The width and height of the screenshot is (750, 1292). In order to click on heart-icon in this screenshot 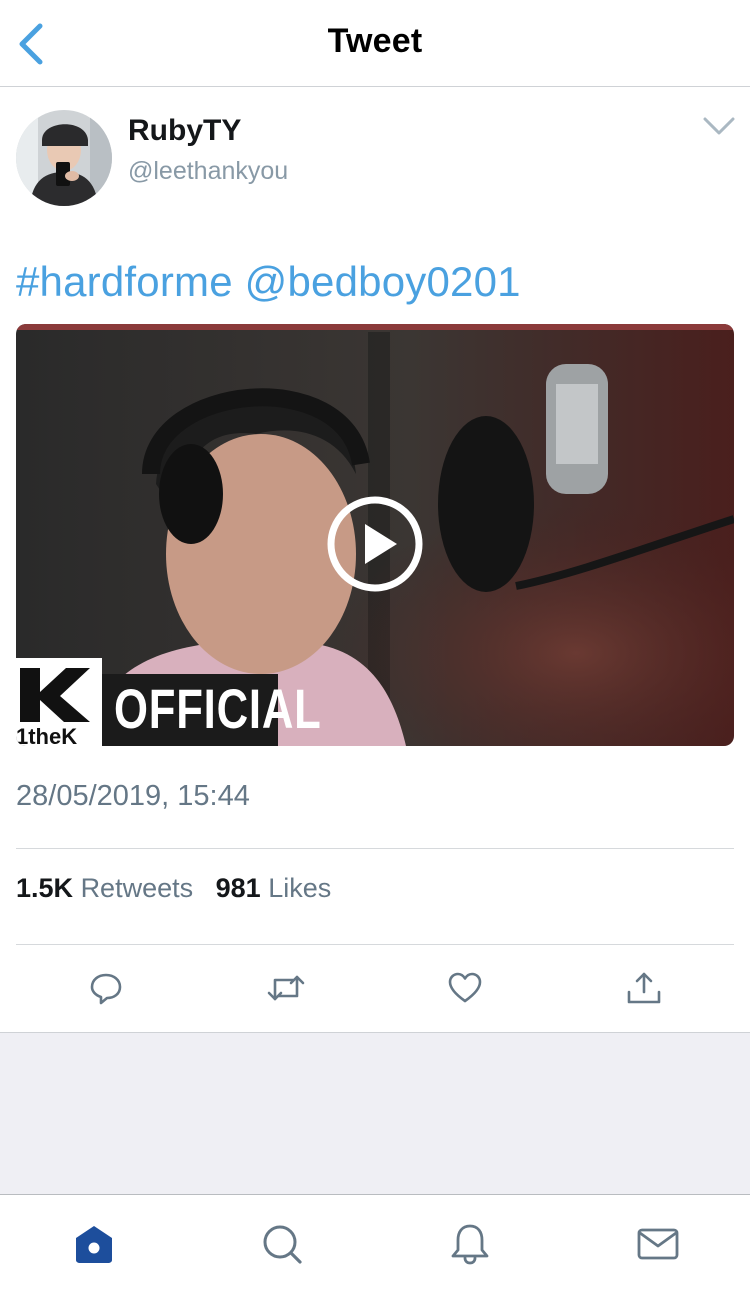, I will do `click(465, 987)`.